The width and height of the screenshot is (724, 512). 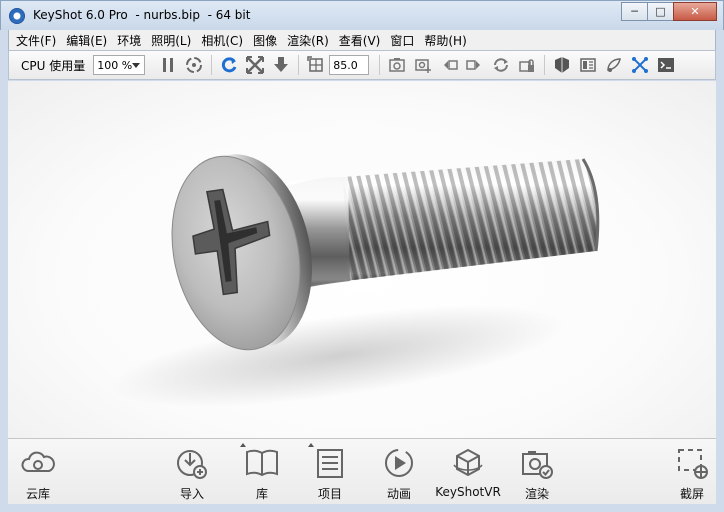 What do you see at coordinates (640, 65) in the screenshot?
I see `geometry-icon` at bounding box center [640, 65].